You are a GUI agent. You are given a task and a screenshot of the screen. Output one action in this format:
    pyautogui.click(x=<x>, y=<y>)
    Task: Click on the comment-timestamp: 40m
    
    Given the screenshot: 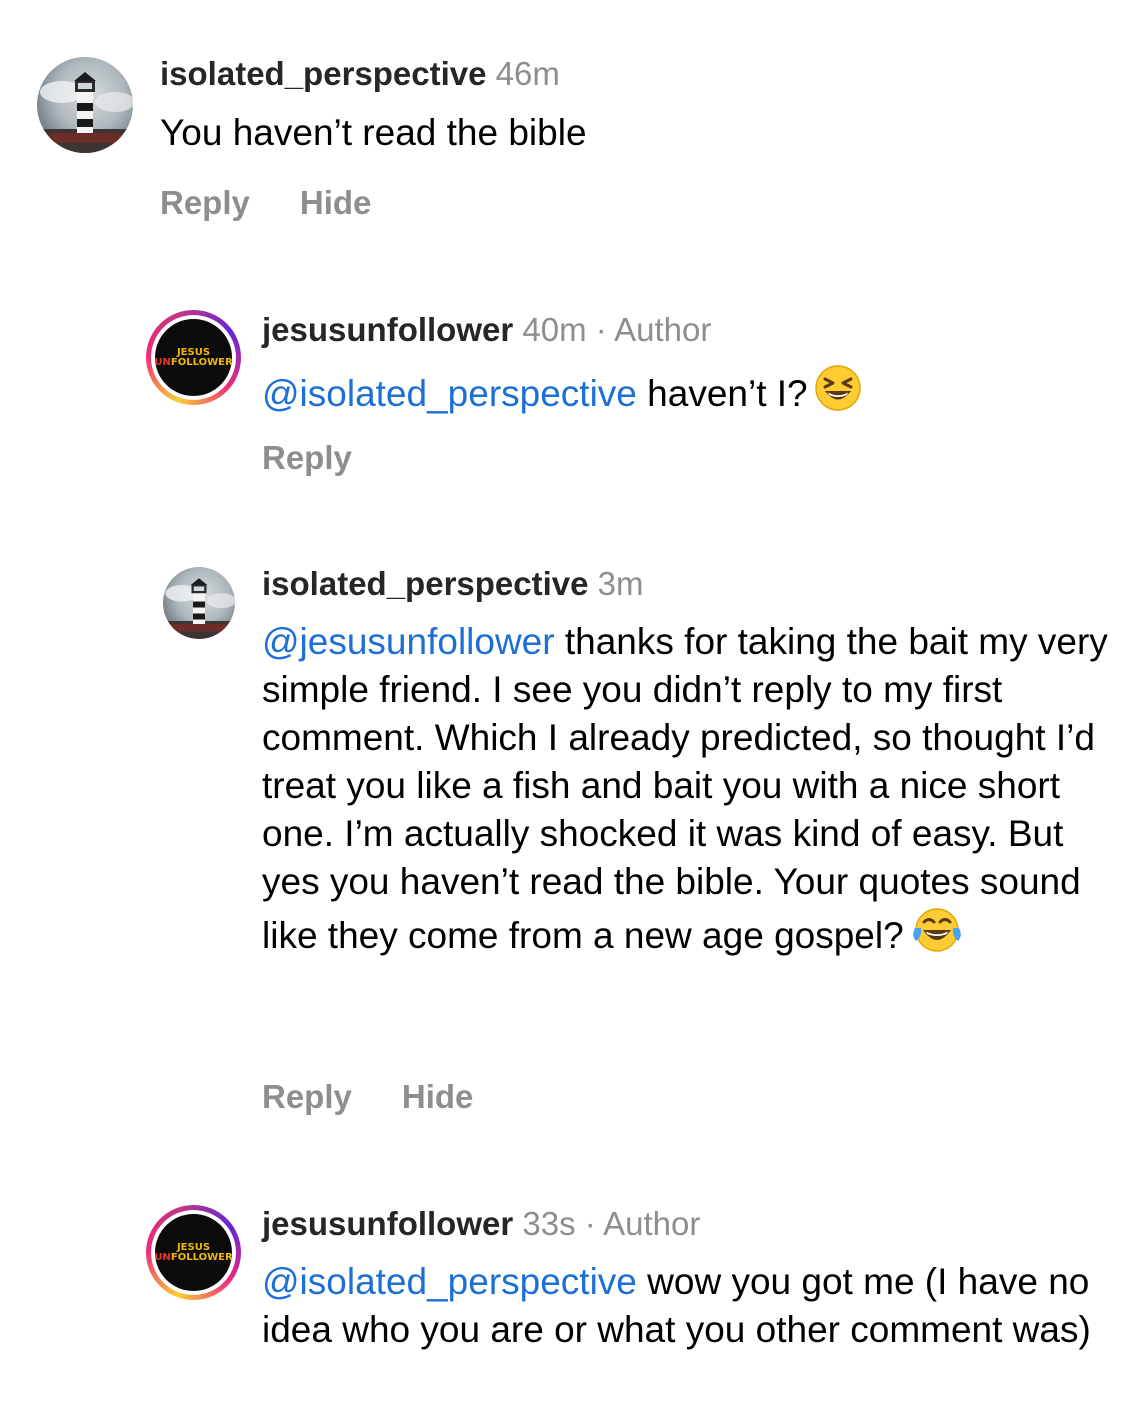 What is the action you would take?
    pyautogui.click(x=554, y=329)
    